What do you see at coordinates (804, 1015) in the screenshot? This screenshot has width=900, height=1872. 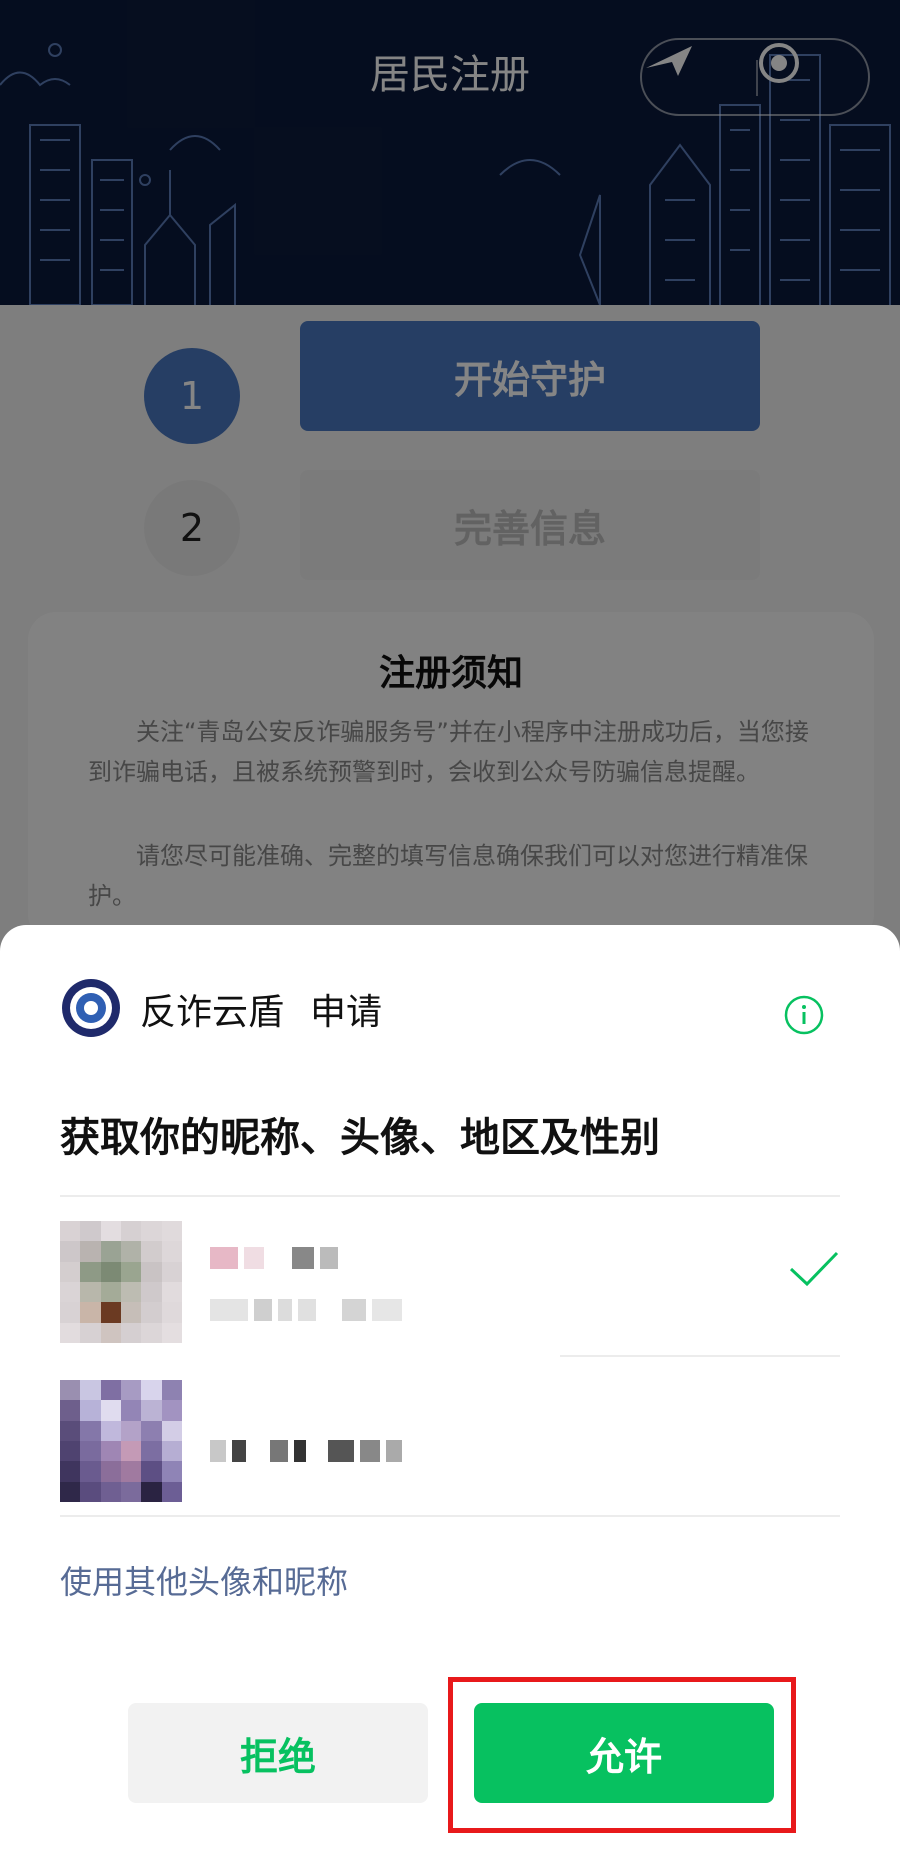 I see `info-icon` at bounding box center [804, 1015].